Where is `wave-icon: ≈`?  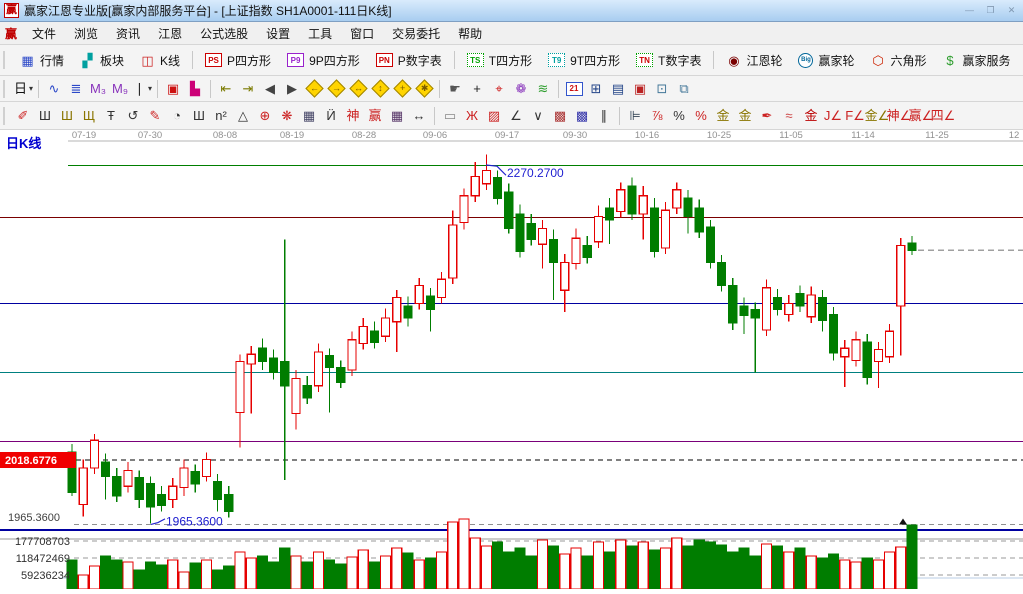 wave-icon: ≈ is located at coordinates (789, 116).